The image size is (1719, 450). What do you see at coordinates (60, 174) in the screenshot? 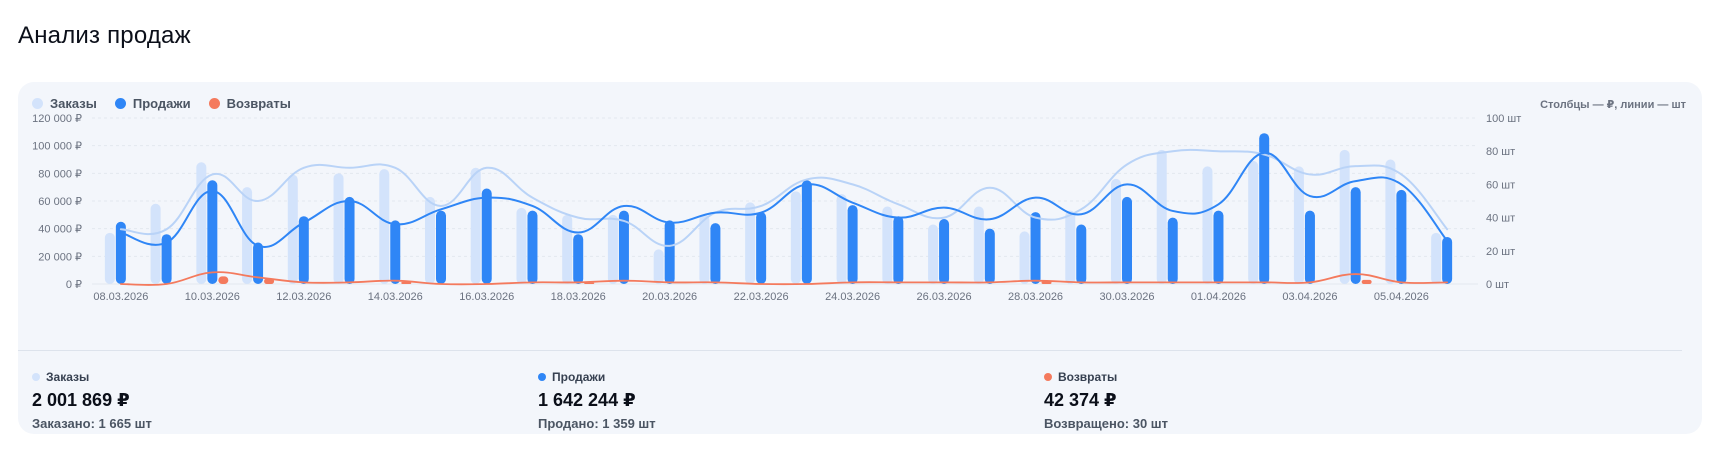
I see `y-left-tick-label: 80 000 ₽` at bounding box center [60, 174].